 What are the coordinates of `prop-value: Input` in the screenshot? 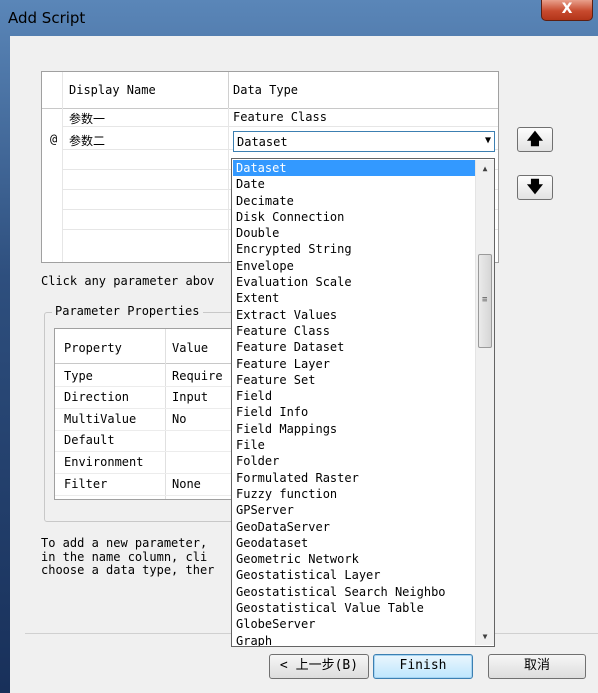 It's located at (190, 397).